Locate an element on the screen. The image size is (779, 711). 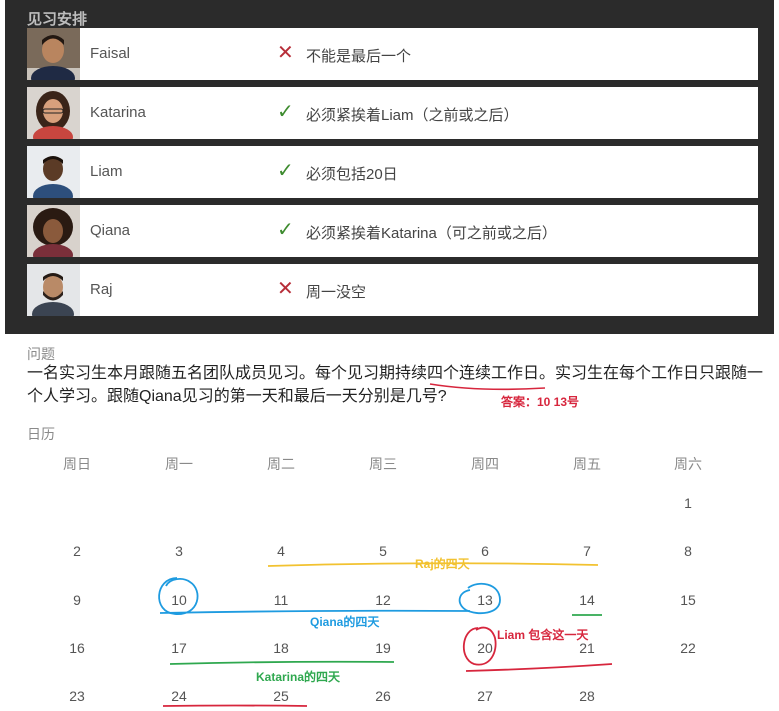
green-line-katarina is located at coordinates (282, 662).